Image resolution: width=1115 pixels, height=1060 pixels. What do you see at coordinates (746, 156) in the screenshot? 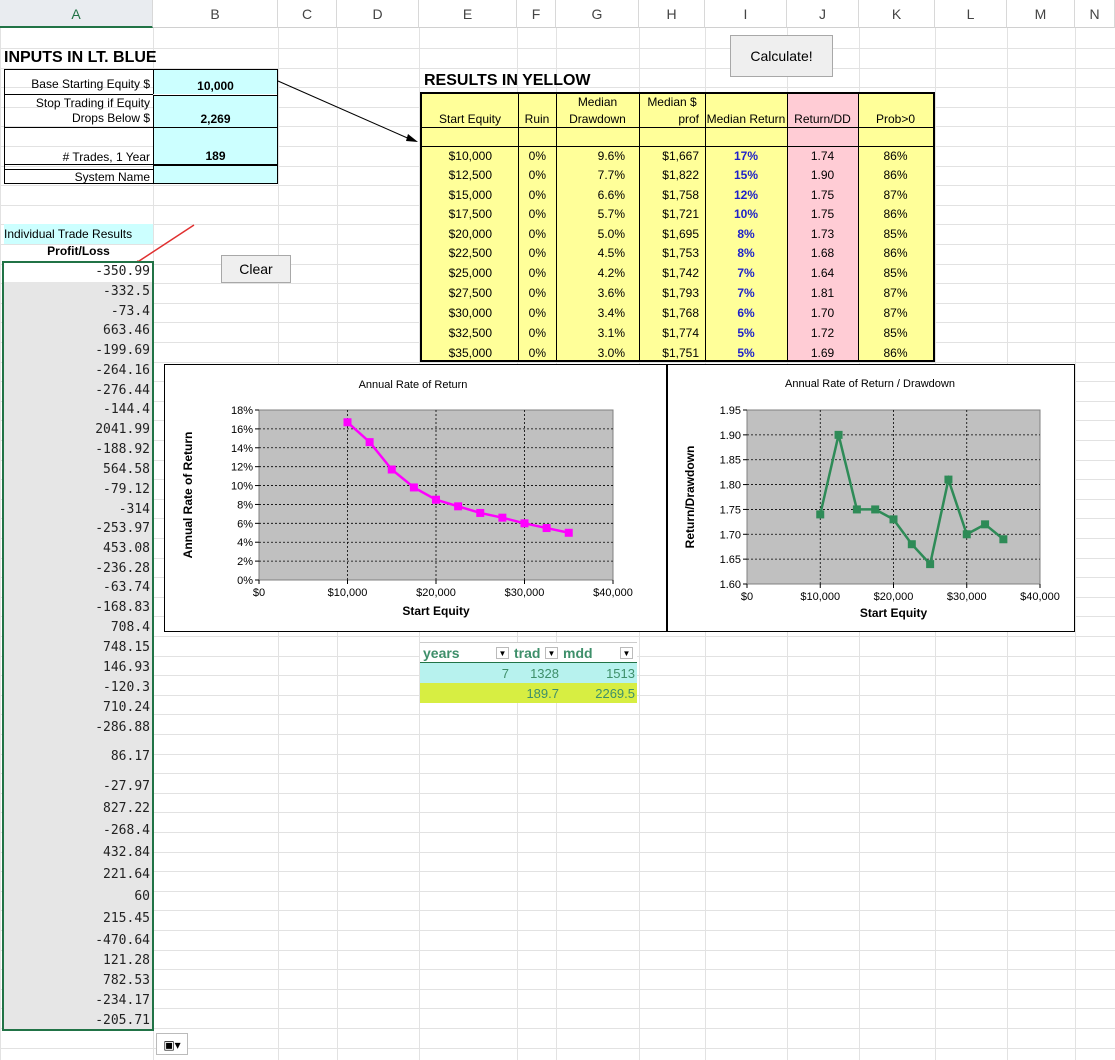
I see `results-cell-r0-c4: 17%` at bounding box center [746, 156].